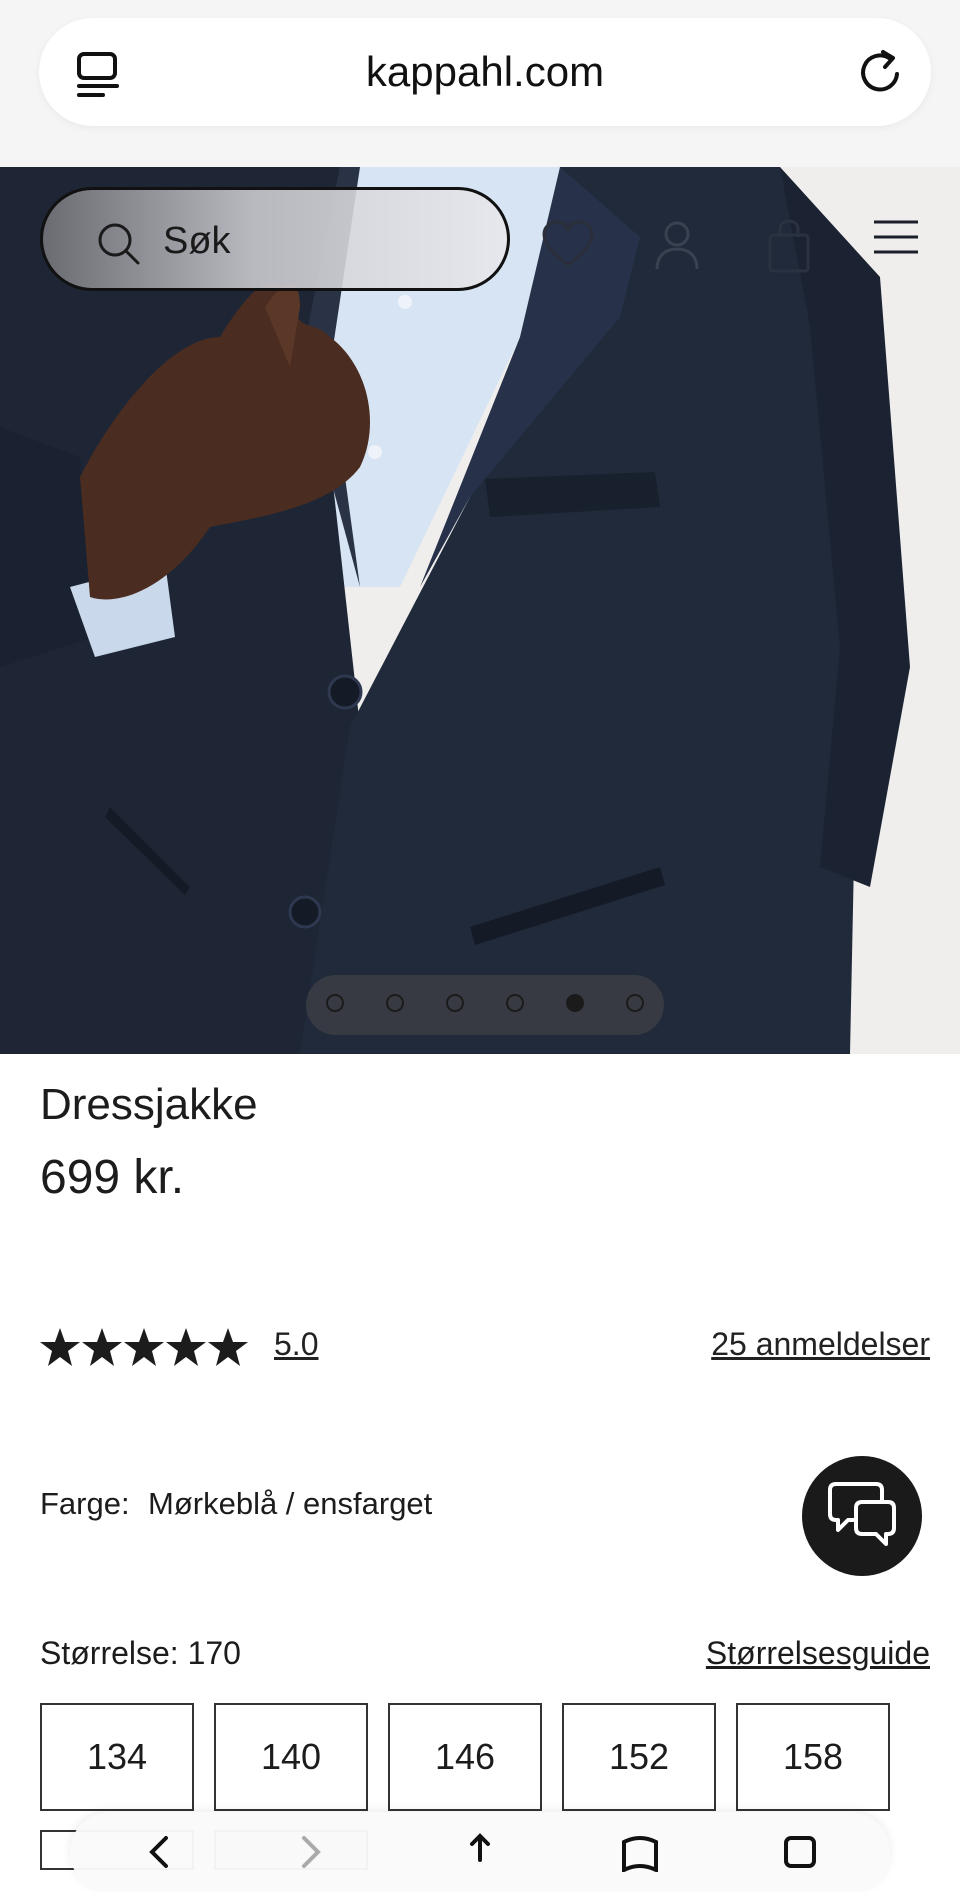  What do you see at coordinates (291, 1757) in the screenshot?
I see `size-option: 140` at bounding box center [291, 1757].